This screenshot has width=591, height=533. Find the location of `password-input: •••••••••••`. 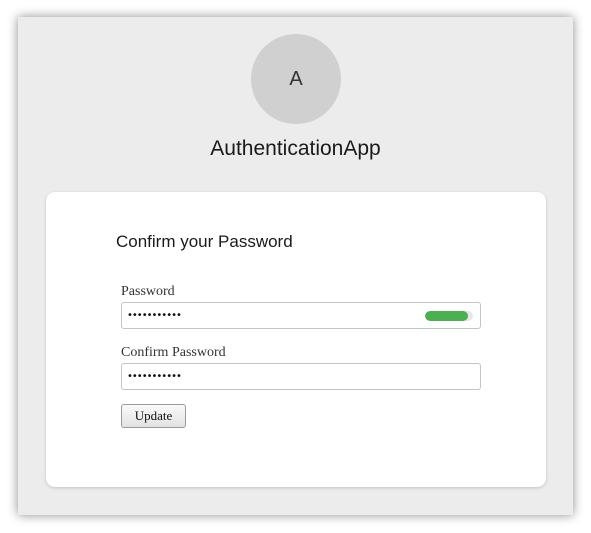

password-input: ••••••••••• is located at coordinates (301, 315).